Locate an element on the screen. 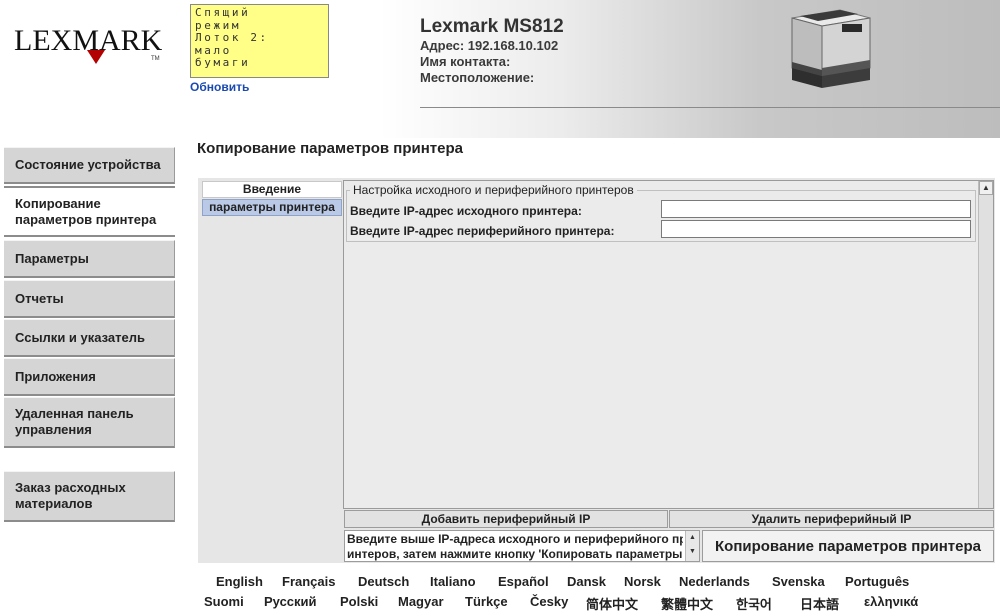 This screenshot has height=613, width=1000. language-link: Deutsch is located at coordinates (383, 581).